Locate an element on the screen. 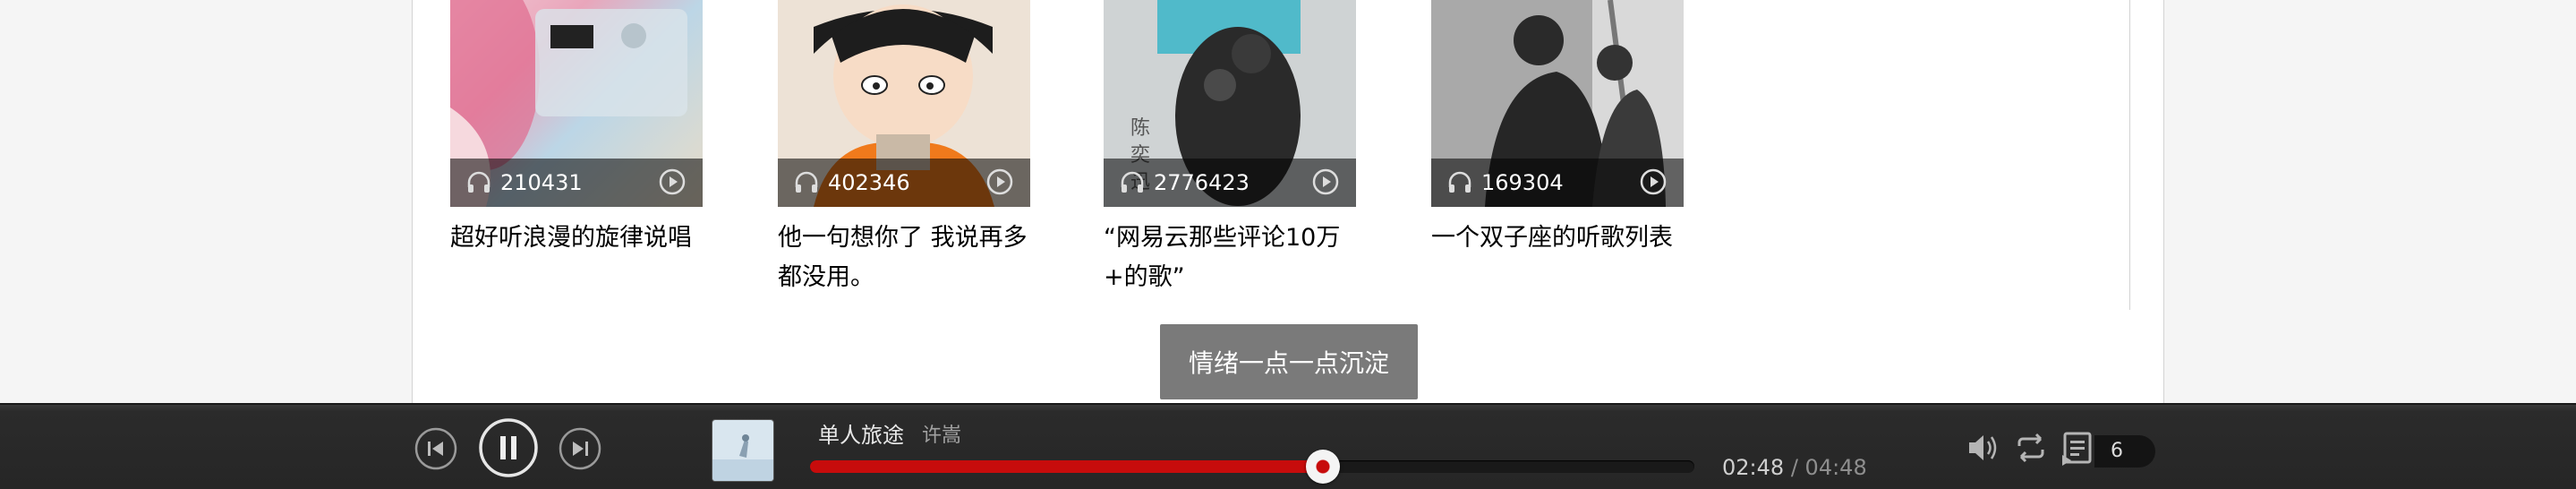  play-count: 210431 is located at coordinates (541, 183).